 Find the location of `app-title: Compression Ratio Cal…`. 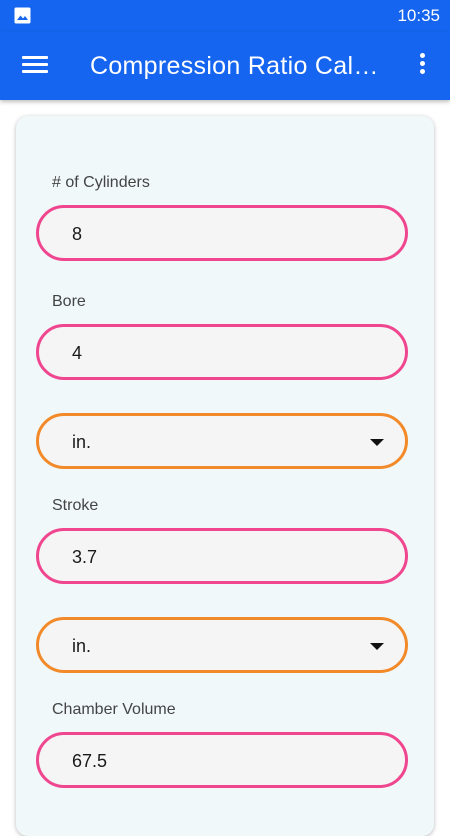

app-title: Compression Ratio Cal… is located at coordinates (234, 66).